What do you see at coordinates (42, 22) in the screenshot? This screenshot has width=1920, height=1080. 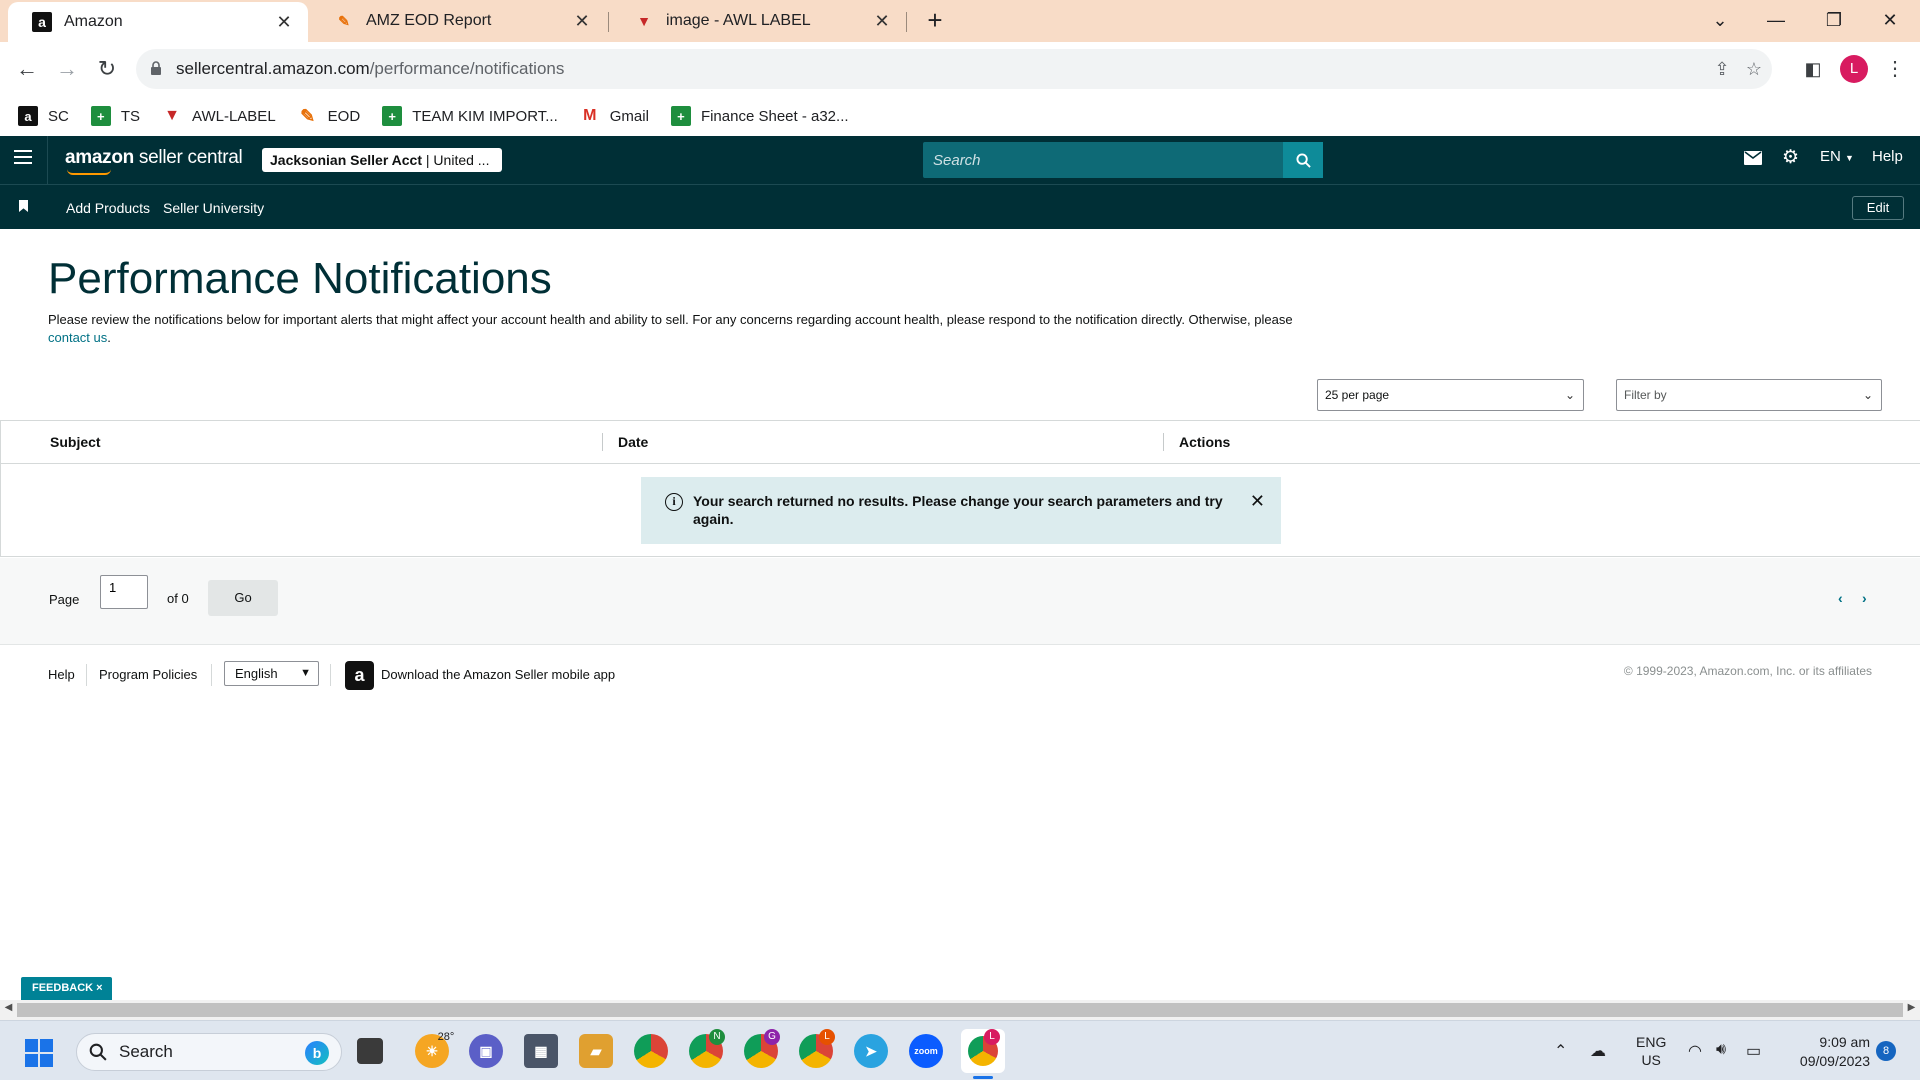 I see `amazon-favicon-icon: a` at bounding box center [42, 22].